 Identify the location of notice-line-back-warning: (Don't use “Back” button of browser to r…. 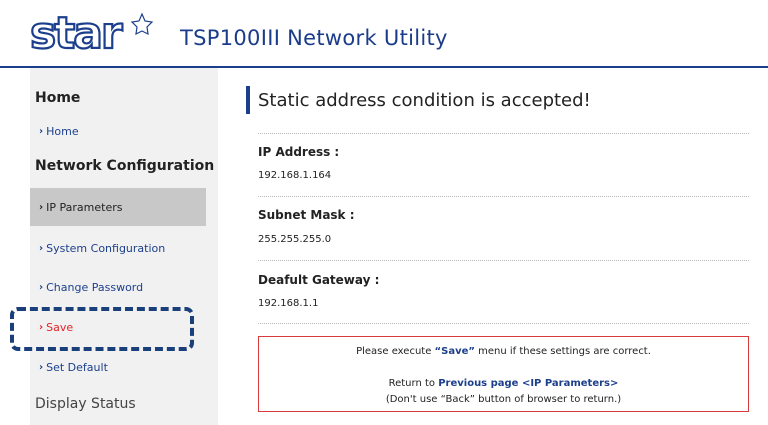
(503, 399).